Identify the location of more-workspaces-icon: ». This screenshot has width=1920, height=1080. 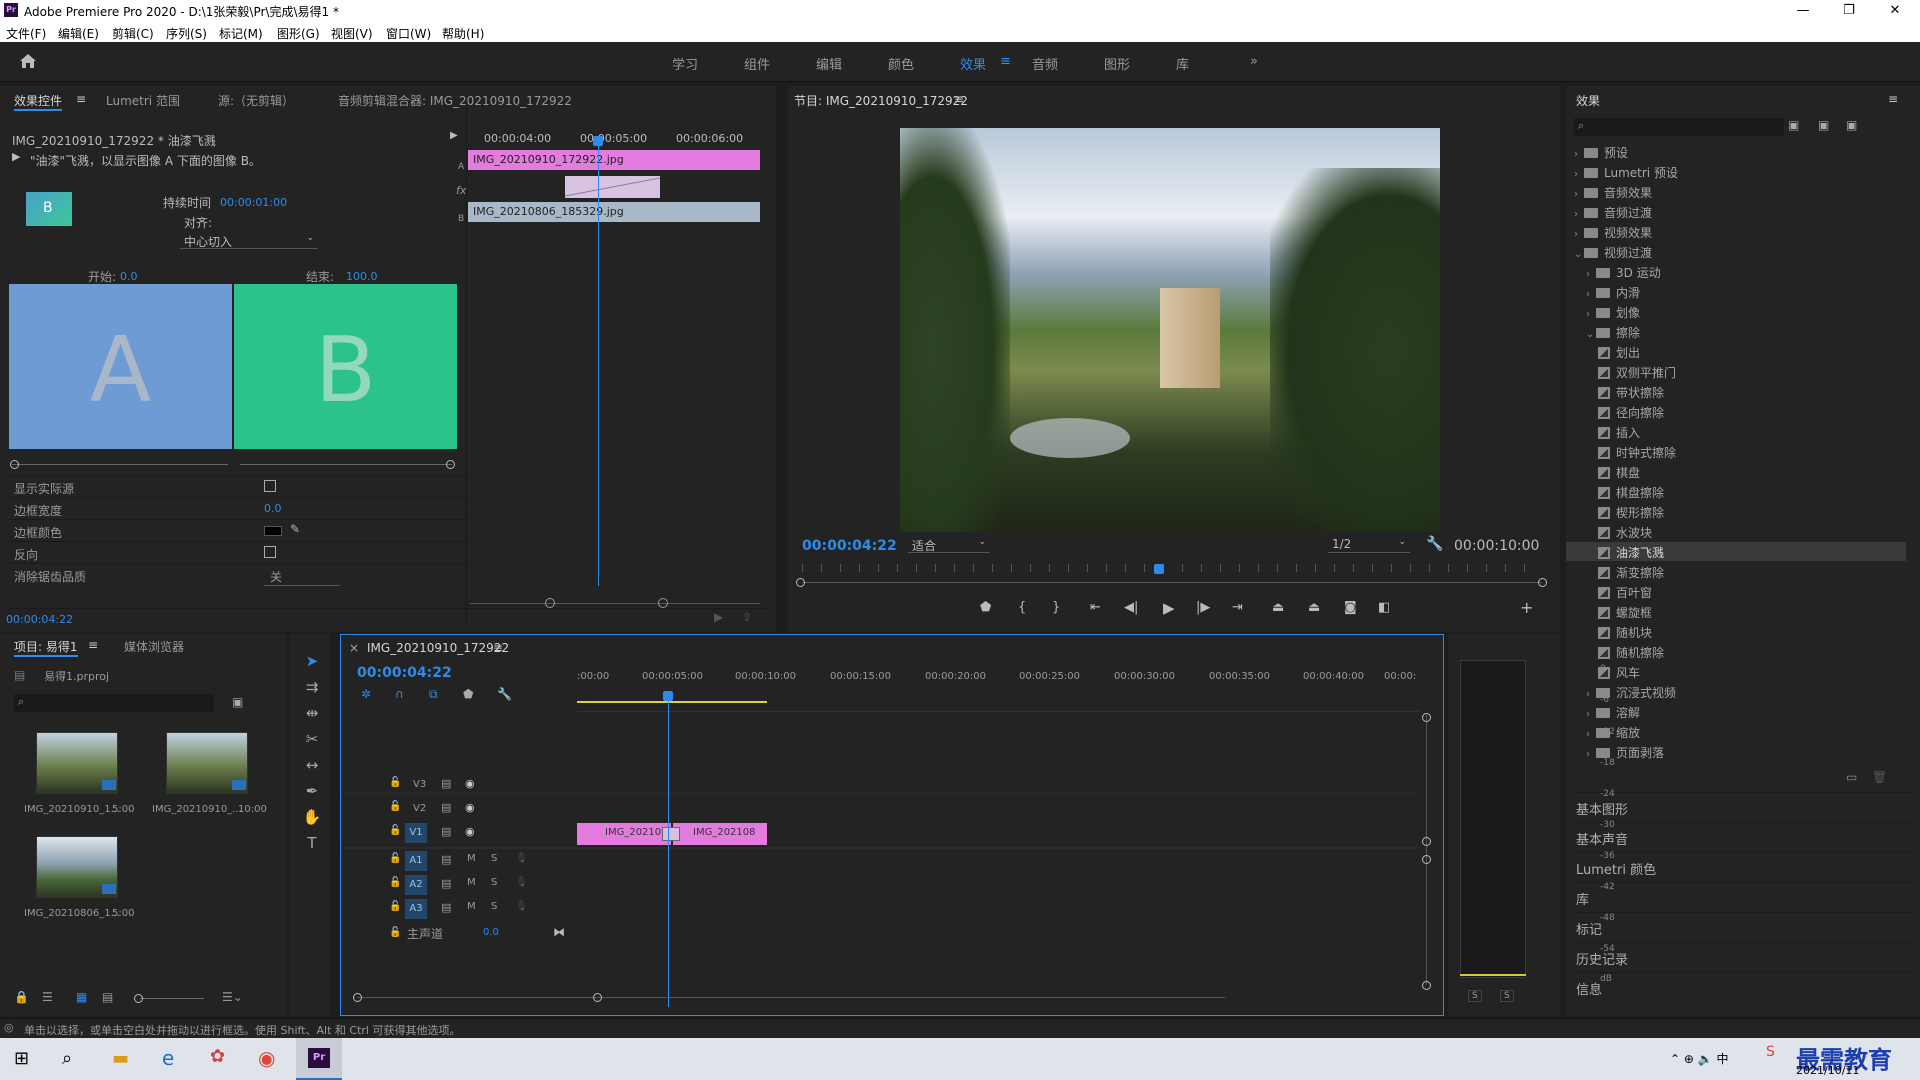
(1254, 61).